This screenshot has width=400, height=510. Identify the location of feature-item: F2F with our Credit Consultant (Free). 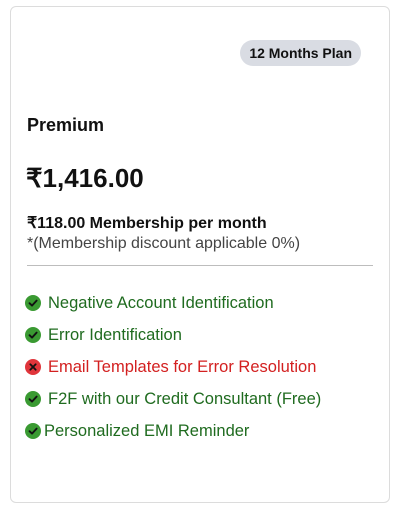
(173, 399).